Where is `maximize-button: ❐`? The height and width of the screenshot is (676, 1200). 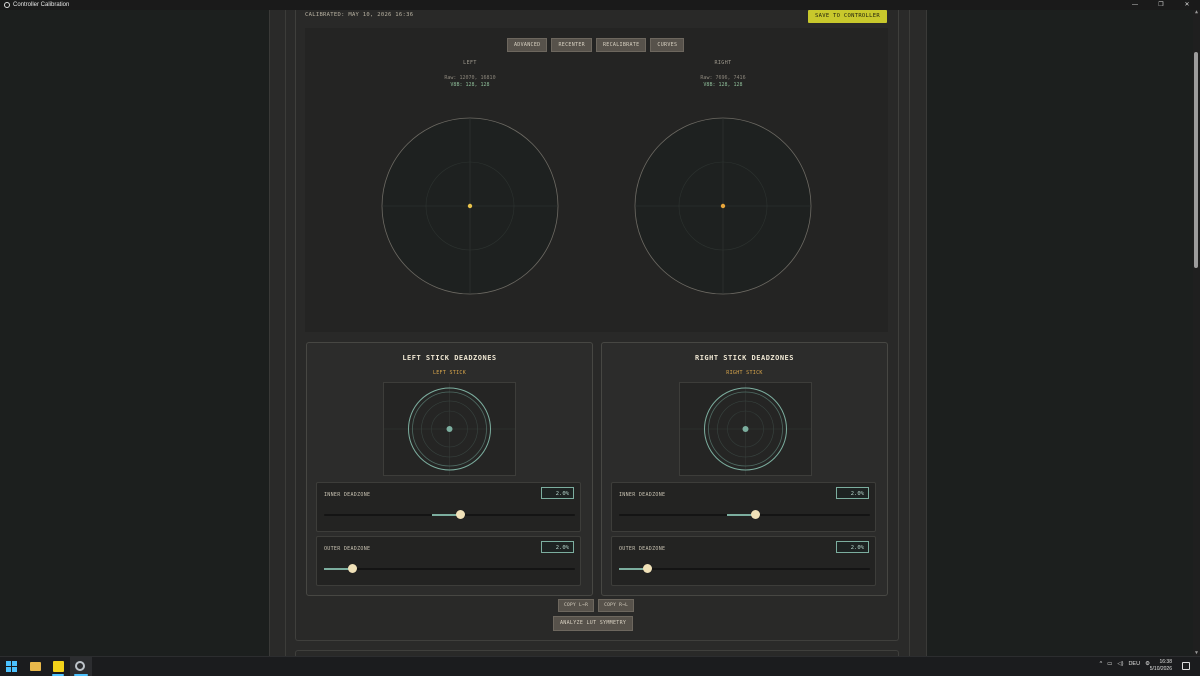
maximize-button: ❐ is located at coordinates (1161, 5).